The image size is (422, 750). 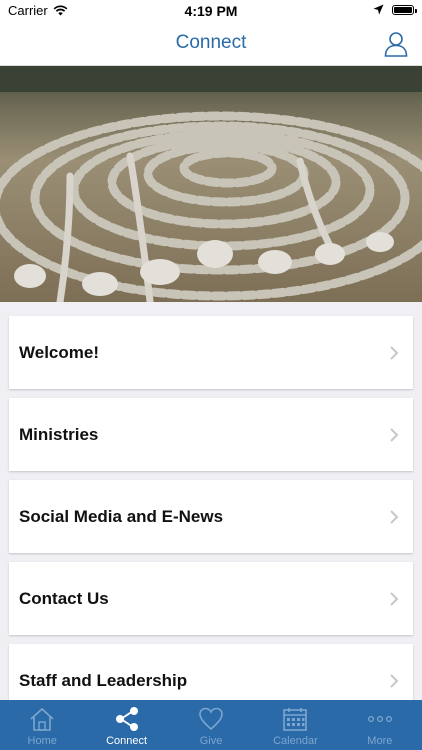 I want to click on nav-bar: Connect, so click(x=211, y=44).